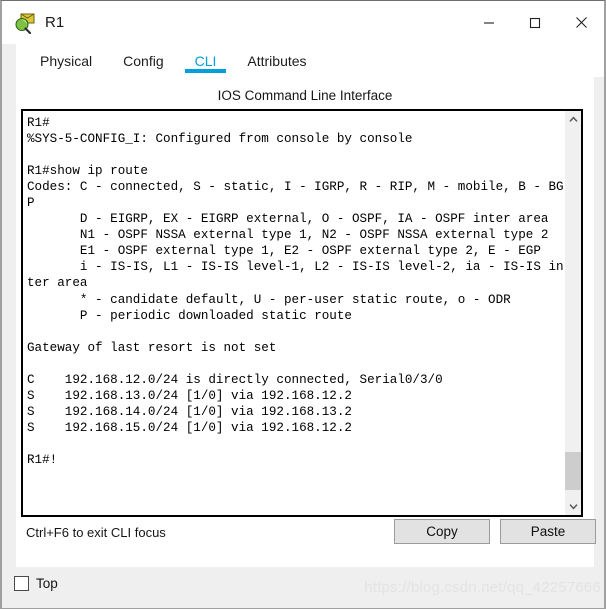  Describe the element at coordinates (581, 22) in the screenshot. I see `close-button` at that location.